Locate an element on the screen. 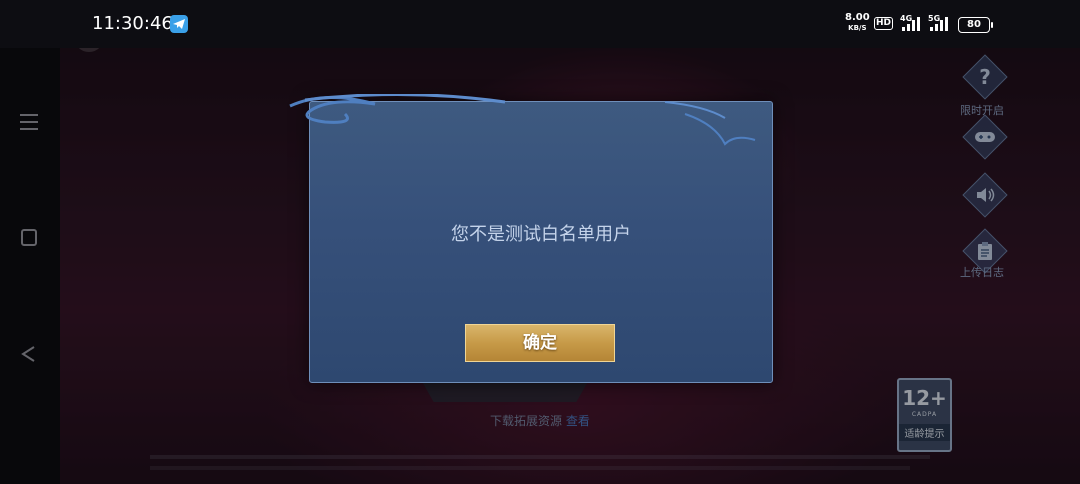  dialog-ornament is located at coordinates (522, 120).